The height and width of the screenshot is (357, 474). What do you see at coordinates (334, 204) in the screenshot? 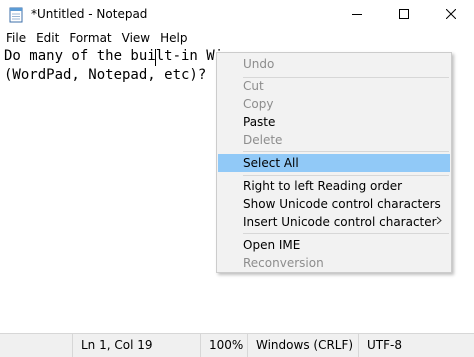
I see `menu-item-show-unicode: Show Unicode control characters` at bounding box center [334, 204].